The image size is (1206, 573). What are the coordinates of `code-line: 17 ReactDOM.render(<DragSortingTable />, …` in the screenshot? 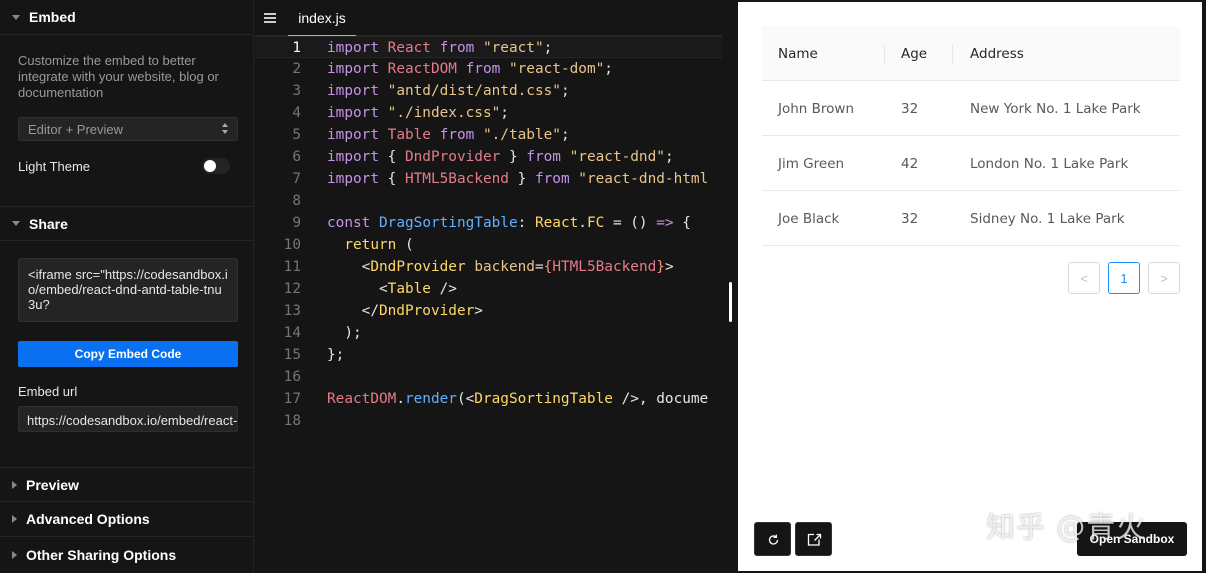 It's located at (488, 399).